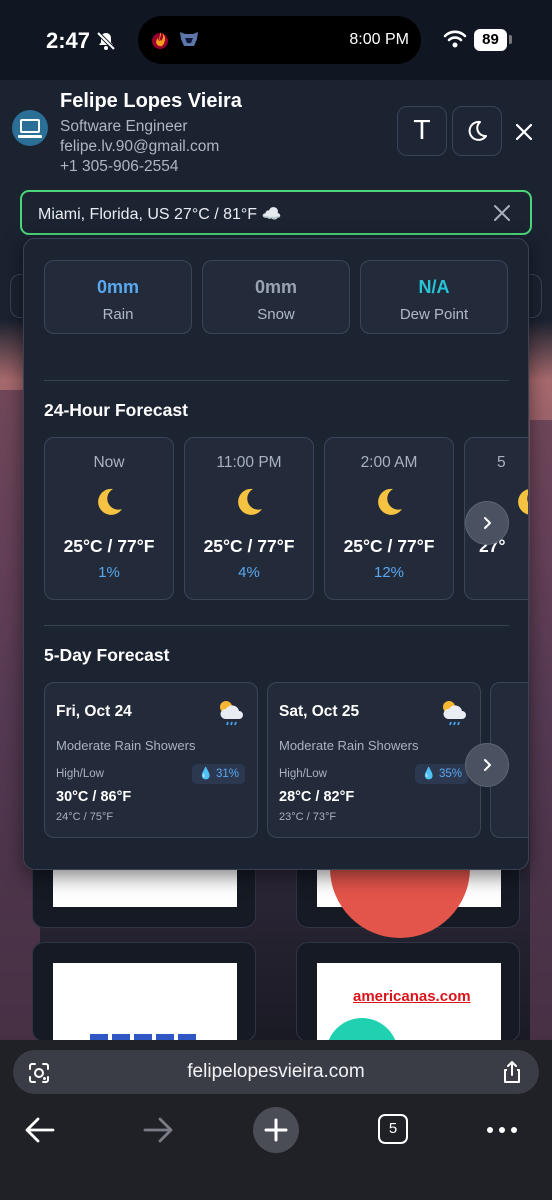  Describe the element at coordinates (68, 40) in the screenshot. I see `status-time: 2:47` at that location.